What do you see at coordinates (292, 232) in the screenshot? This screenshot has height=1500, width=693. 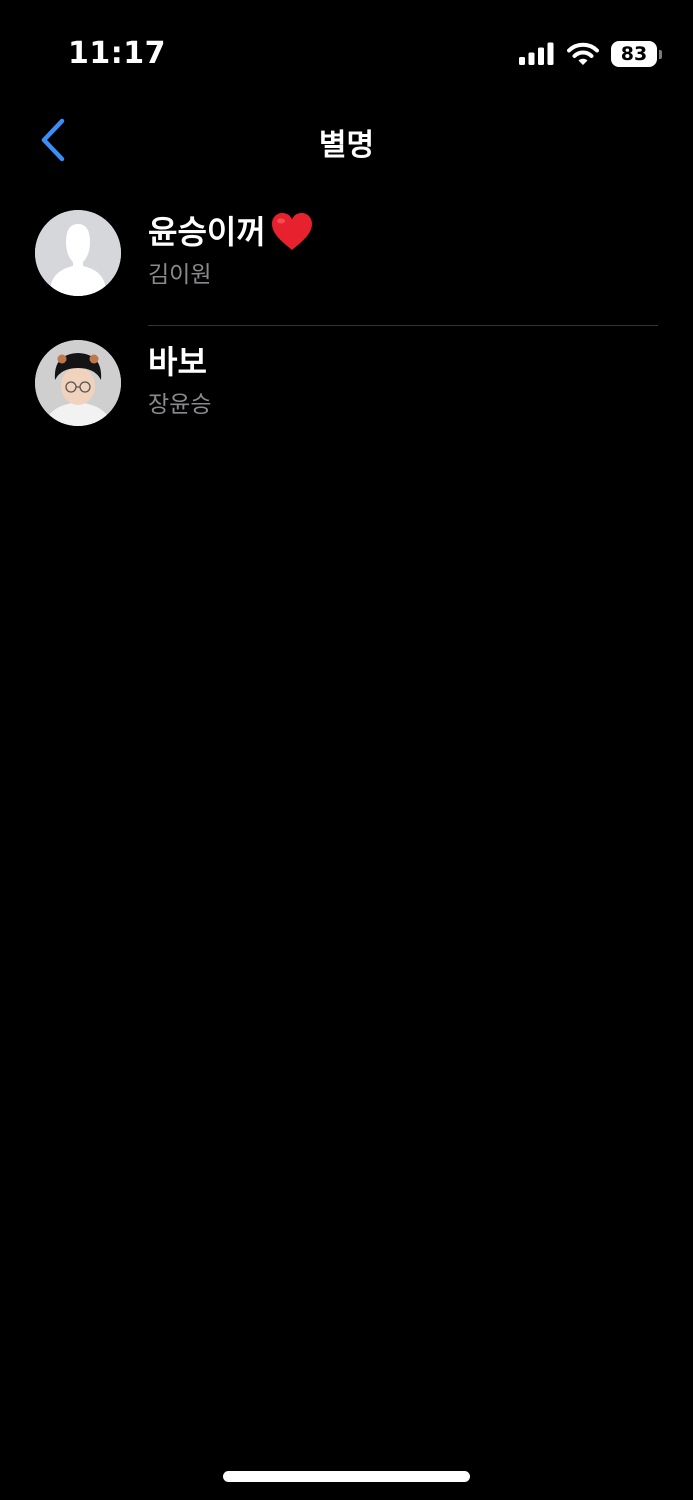 I see `heart-icon` at bounding box center [292, 232].